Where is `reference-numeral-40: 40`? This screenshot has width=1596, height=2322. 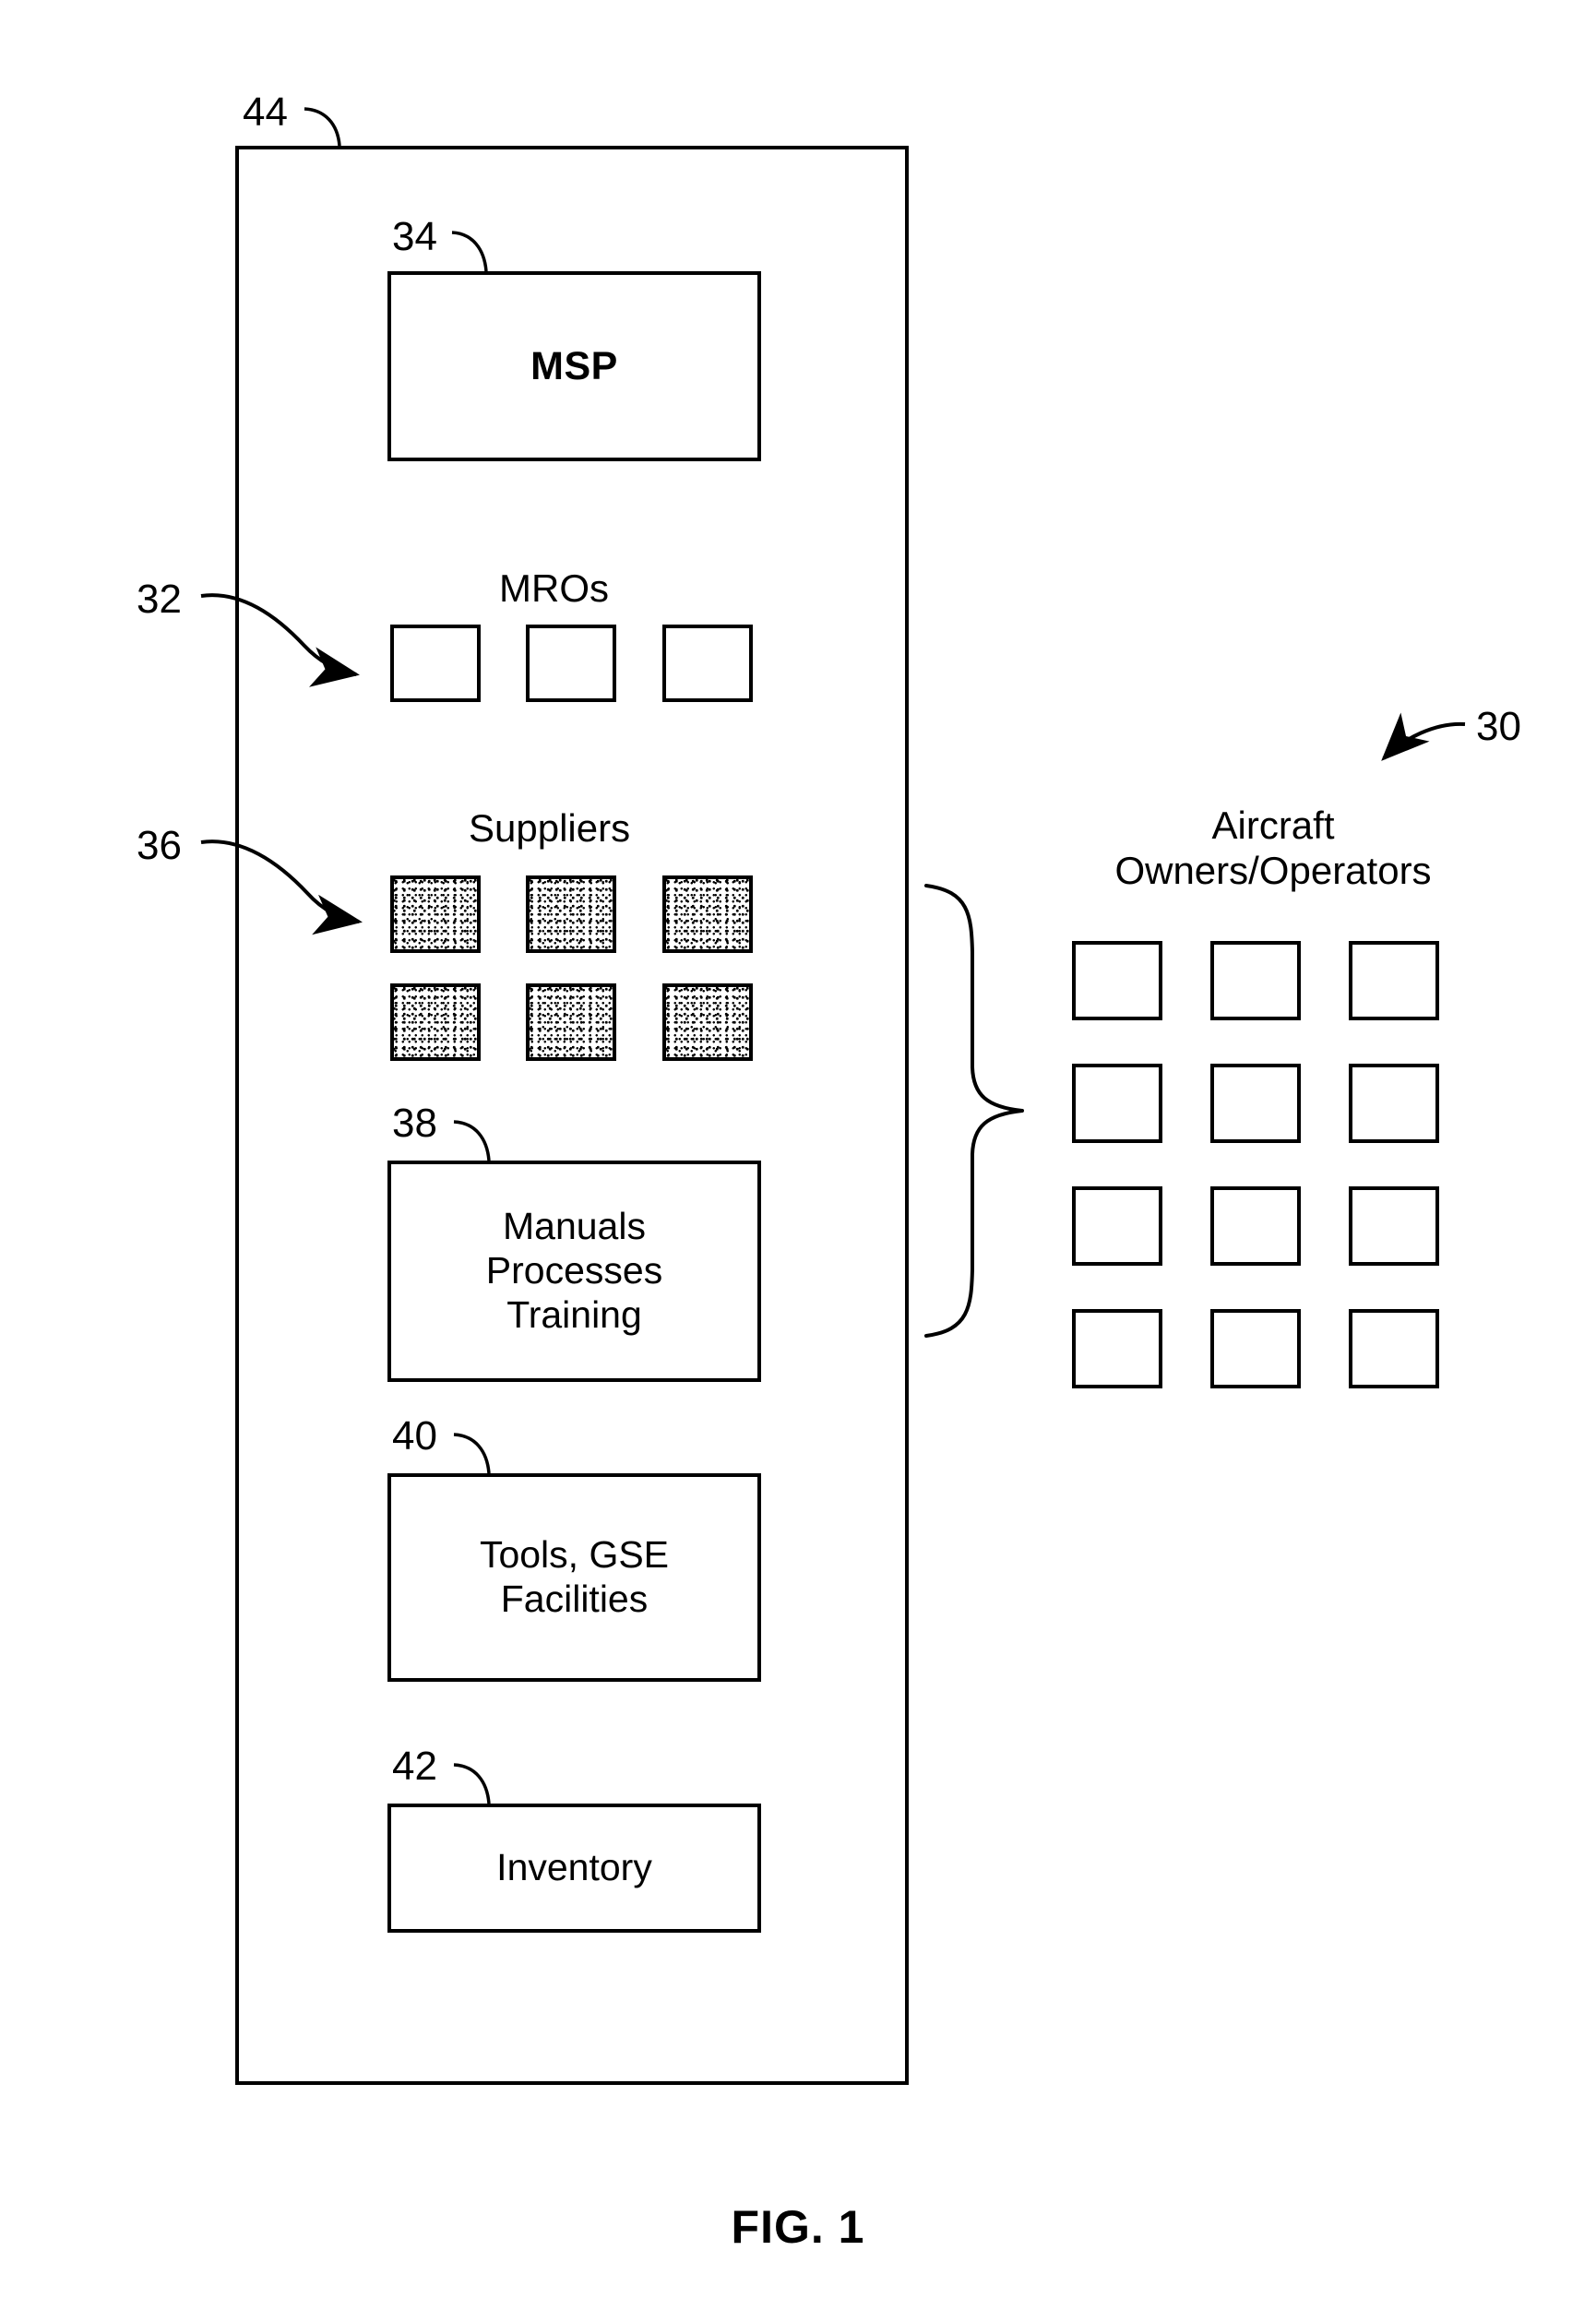 reference-numeral-40: 40 is located at coordinates (414, 1436).